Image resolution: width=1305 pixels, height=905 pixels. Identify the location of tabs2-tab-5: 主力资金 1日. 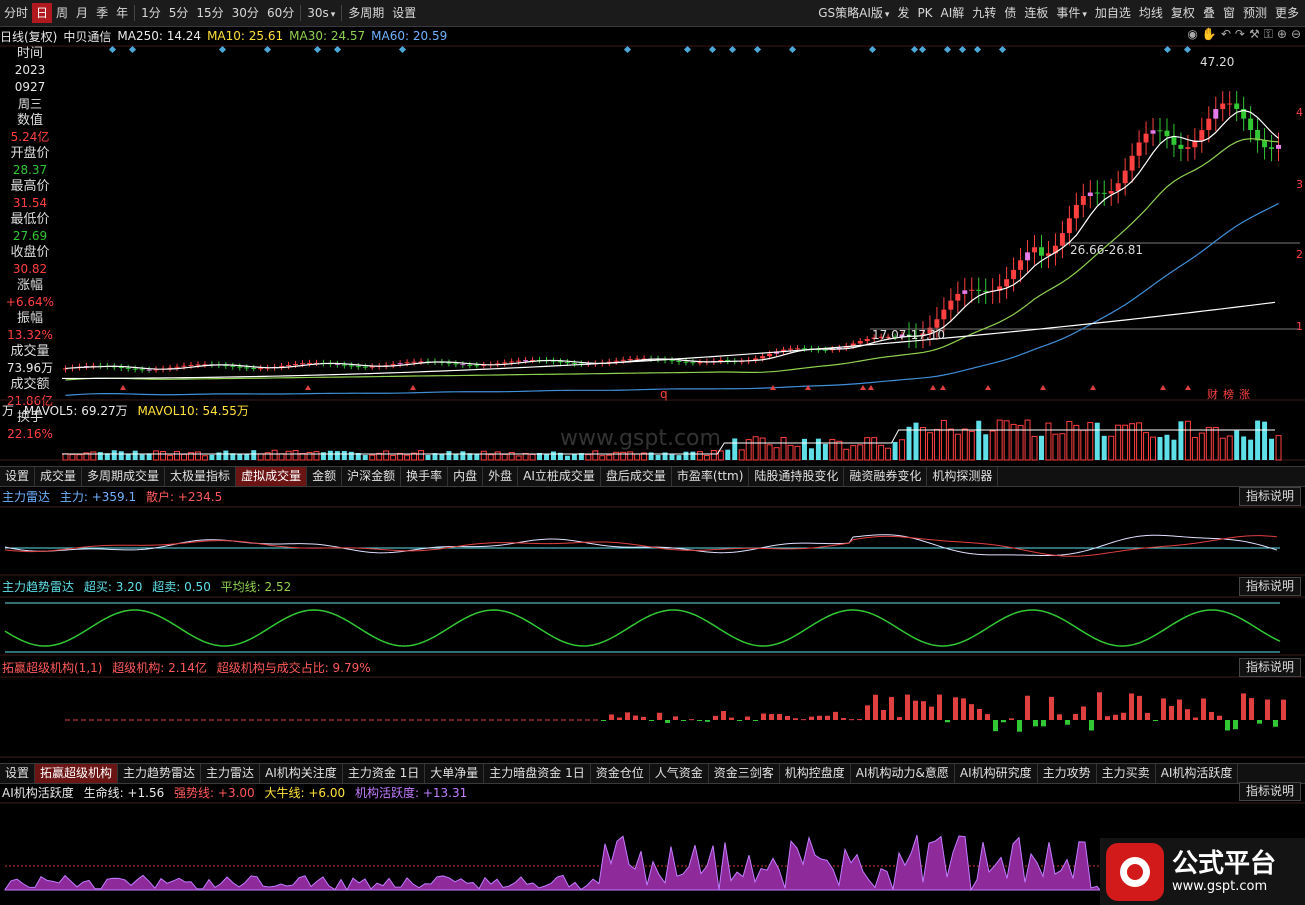
(384, 773).